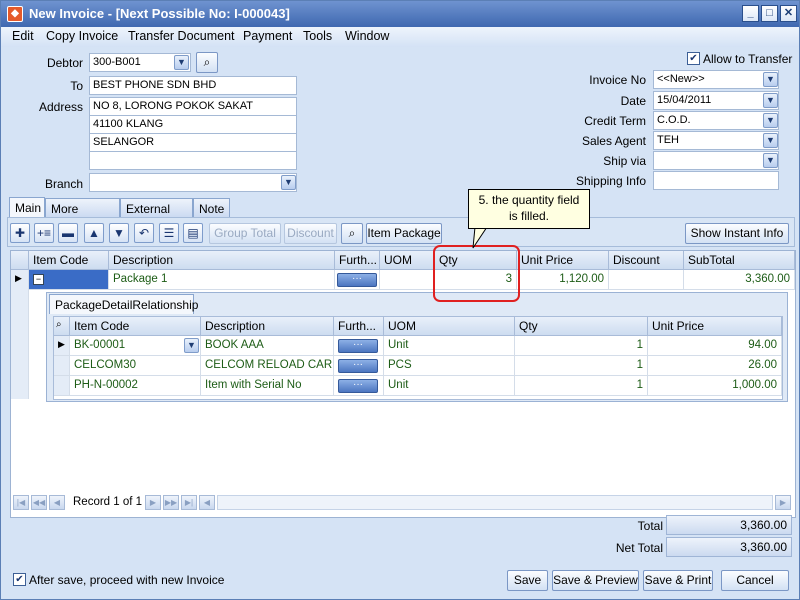 Image resolution: width=800 pixels, height=600 pixels. I want to click on invoice-no-field: <<New>>, so click(716, 79).